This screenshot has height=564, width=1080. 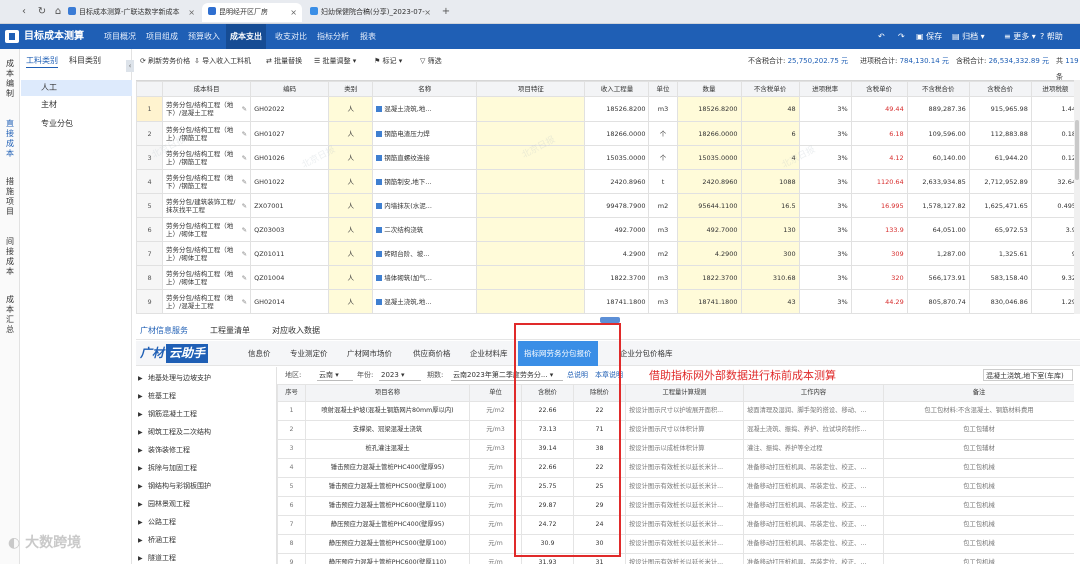 What do you see at coordinates (149, 205) in the screenshot?
I see `grid-cell: 5` at bounding box center [149, 205].